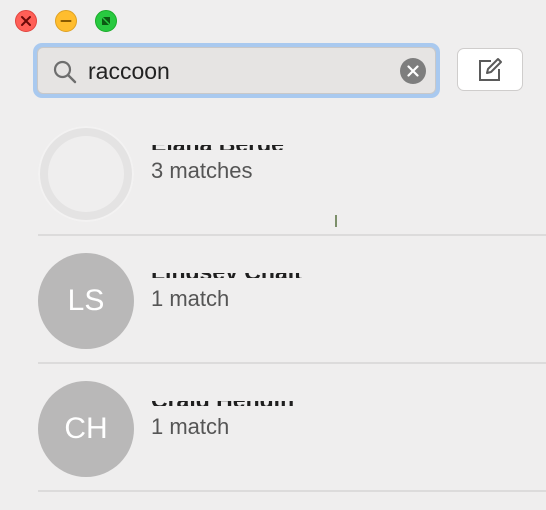 This screenshot has width=546, height=510. Describe the element at coordinates (336, 221) in the screenshot. I see `text-cursor` at that location.